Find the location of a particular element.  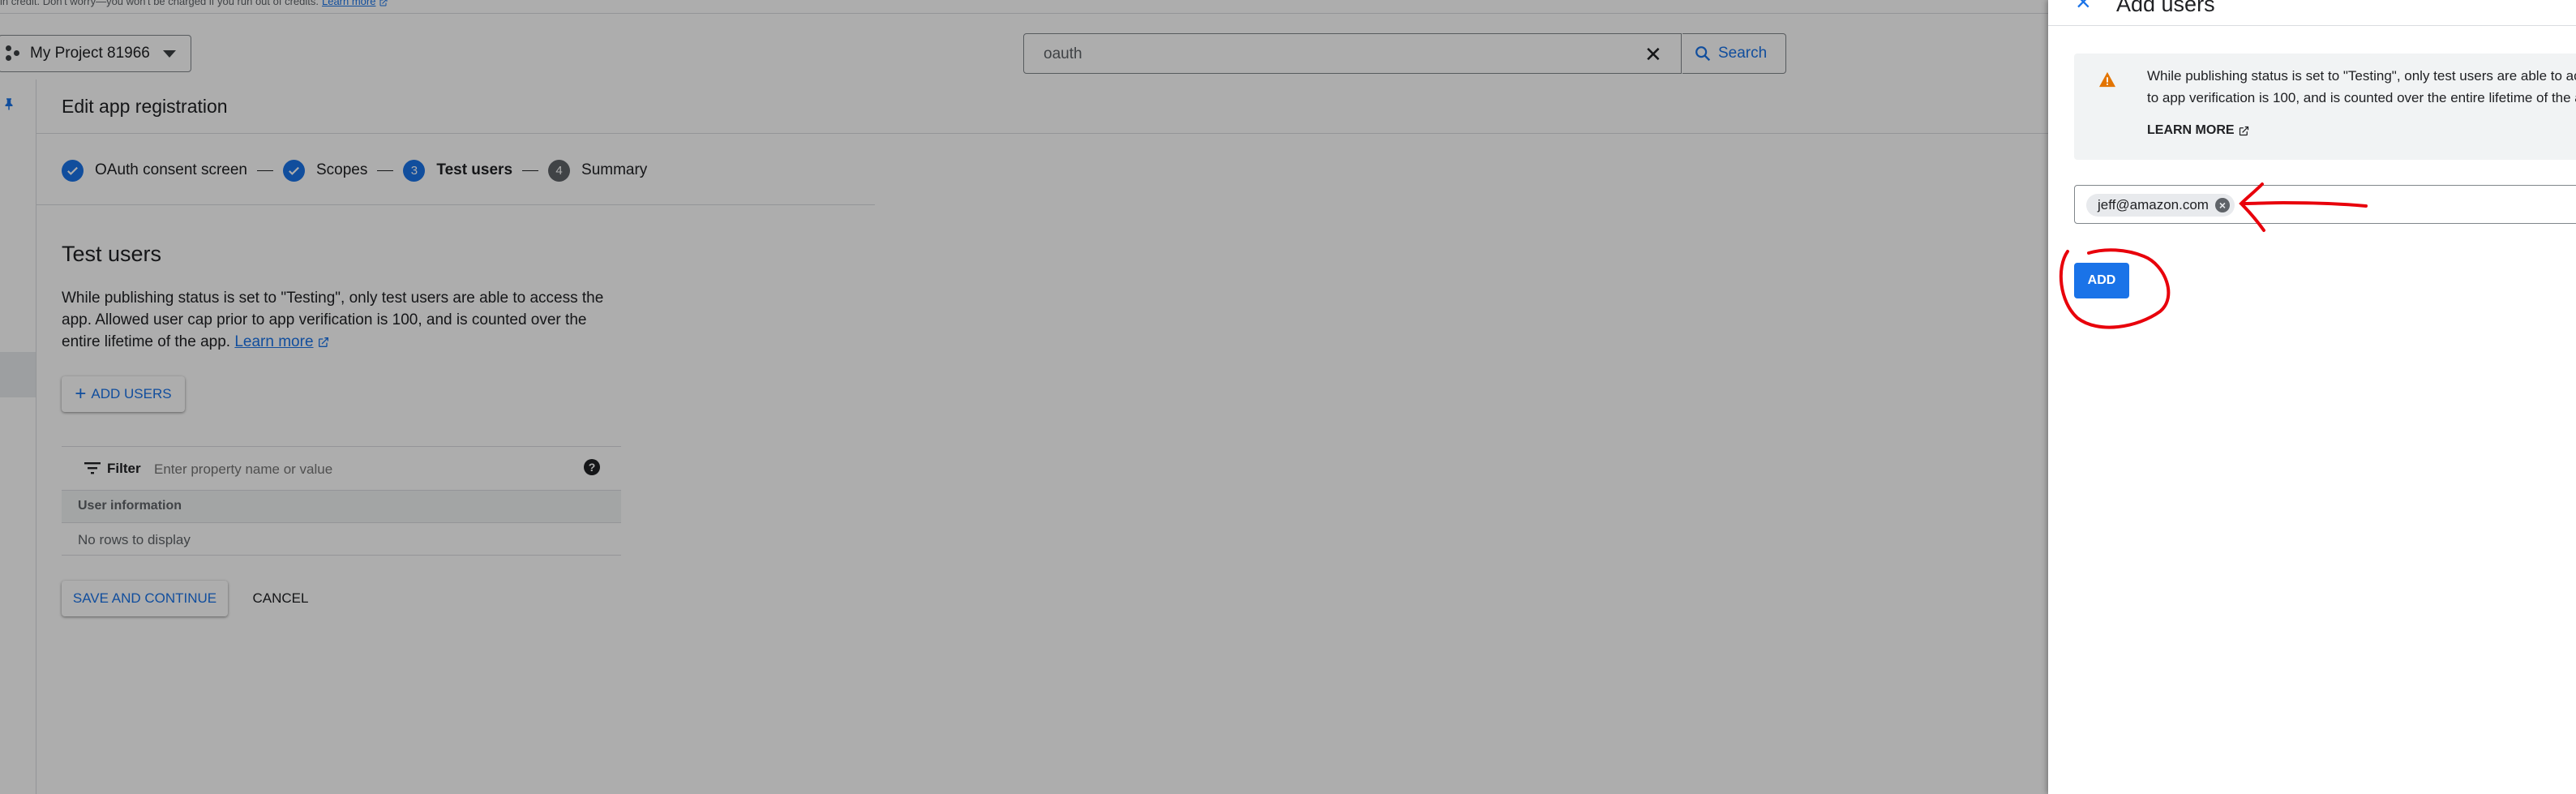

chip-remove-icon: × is located at coordinates (2222, 205).